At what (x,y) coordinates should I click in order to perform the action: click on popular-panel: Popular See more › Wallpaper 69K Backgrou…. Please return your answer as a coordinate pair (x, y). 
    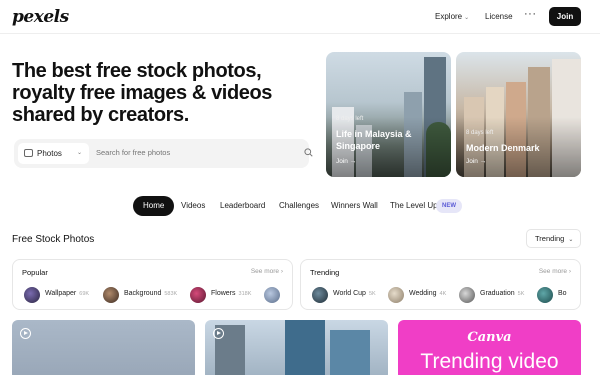
    Looking at the image, I should click on (152, 284).